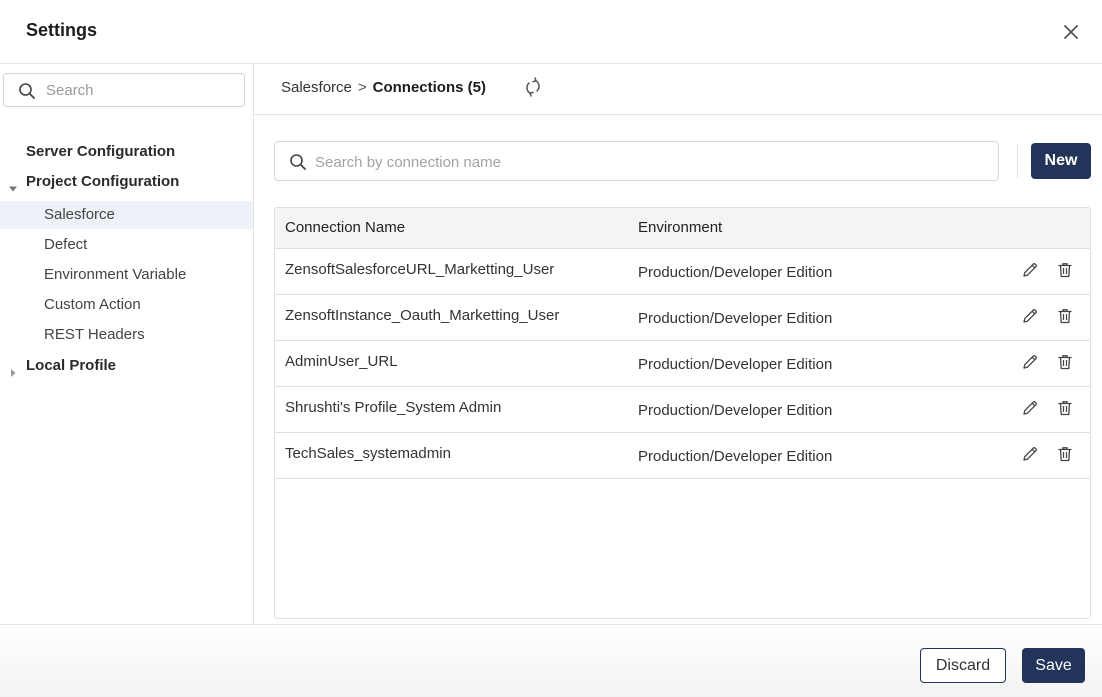 The width and height of the screenshot is (1102, 697). I want to click on connection-name: AdminUser_URL, so click(341, 361).